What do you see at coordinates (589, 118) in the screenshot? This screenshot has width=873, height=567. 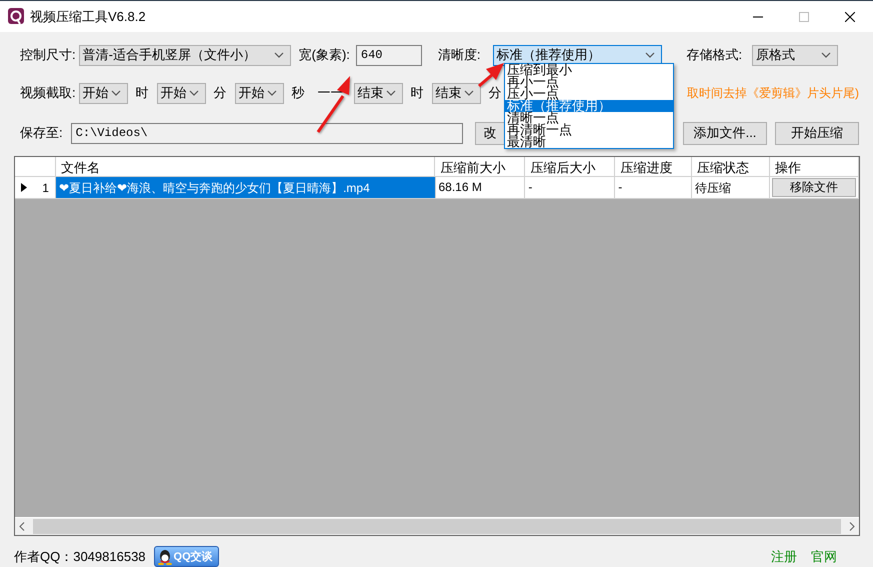 I see `dropdown-option: 清晰一点` at bounding box center [589, 118].